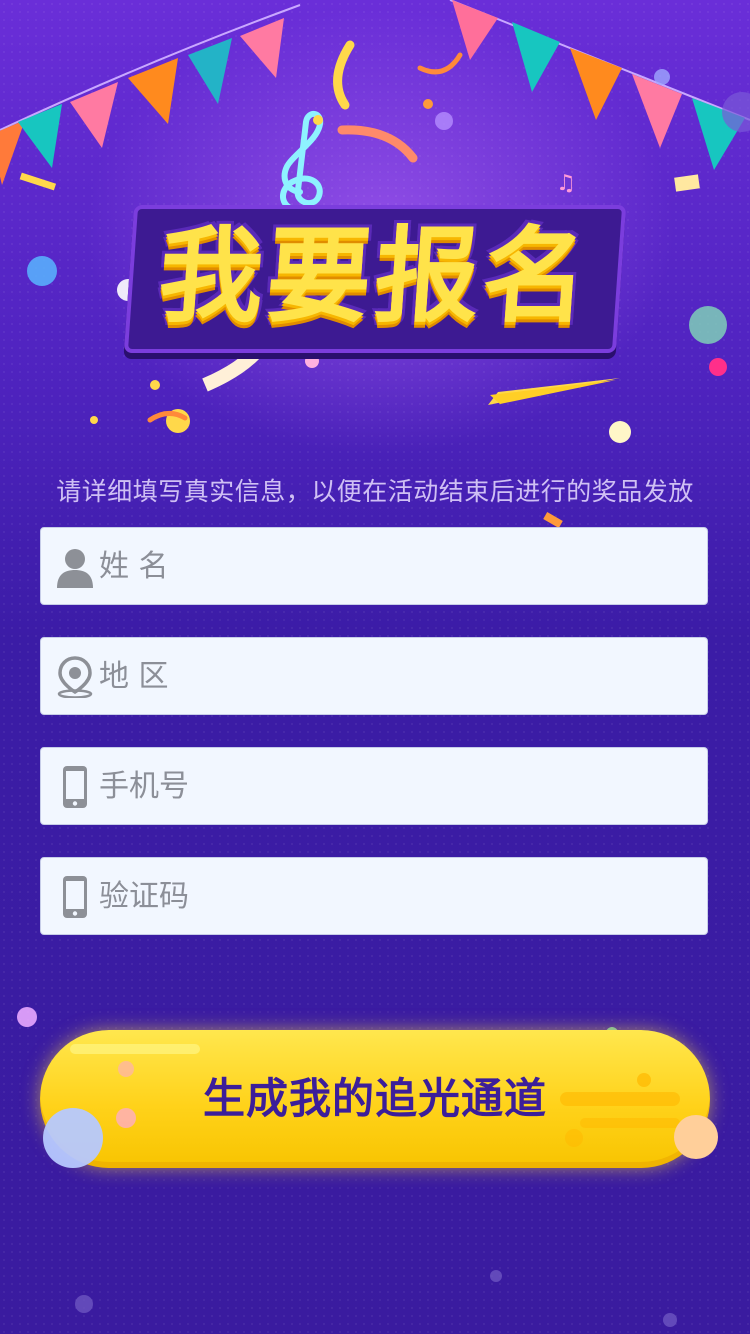  I want to click on bunting-flags-decoration, so click(375, 92).